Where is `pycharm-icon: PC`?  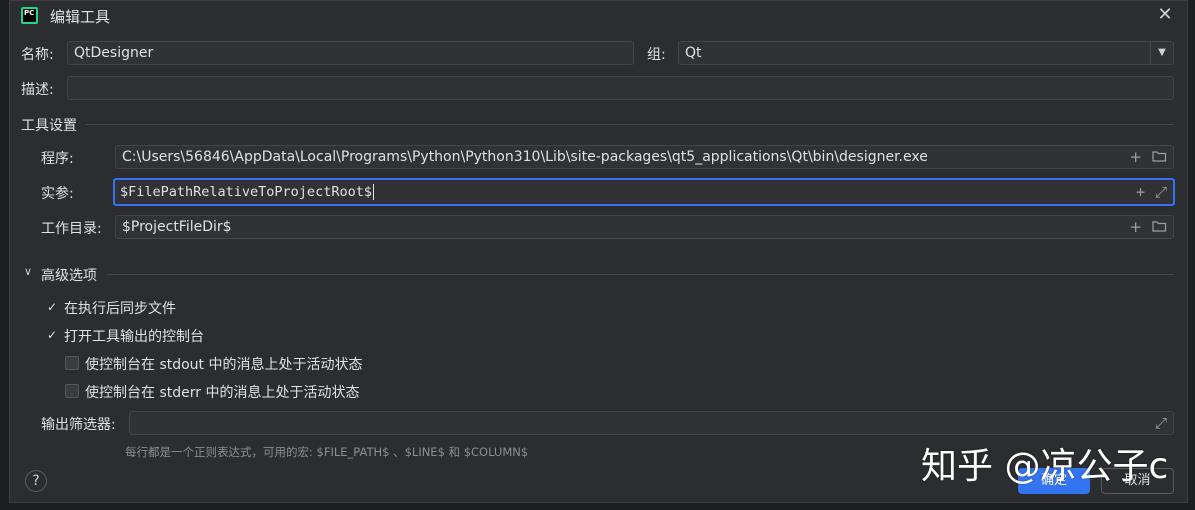 pycharm-icon: PC is located at coordinates (29, 15).